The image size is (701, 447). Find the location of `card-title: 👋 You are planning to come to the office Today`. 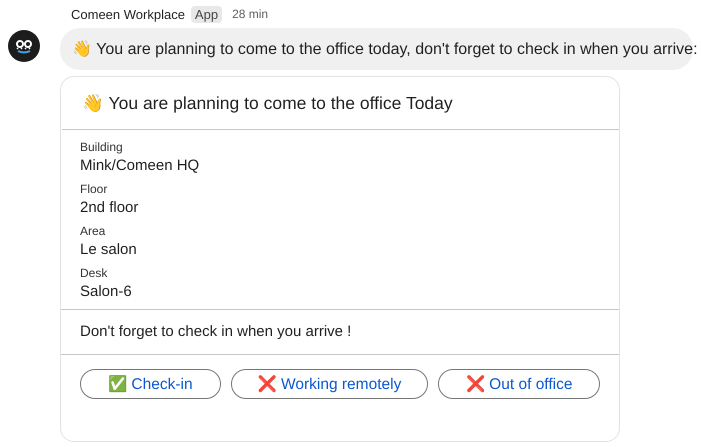

card-title: 👋 You are planning to come to the office Today is located at coordinates (340, 103).